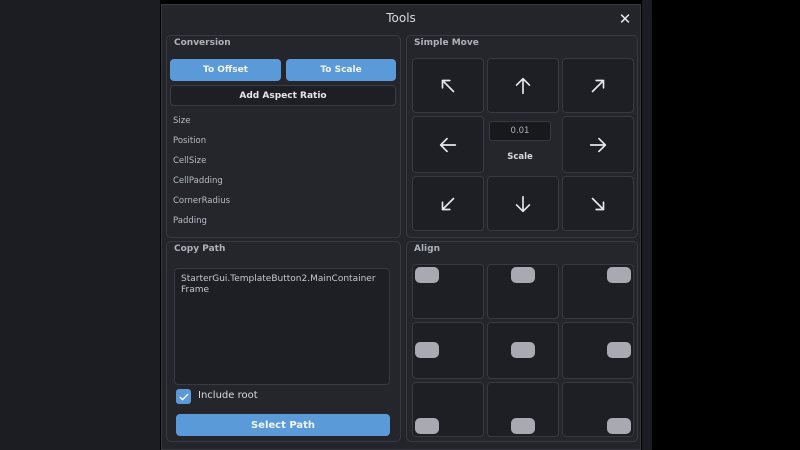 This screenshot has width=800, height=450. Describe the element at coordinates (201, 201) in the screenshot. I see `property-cornerradius: CornerRadius` at that location.